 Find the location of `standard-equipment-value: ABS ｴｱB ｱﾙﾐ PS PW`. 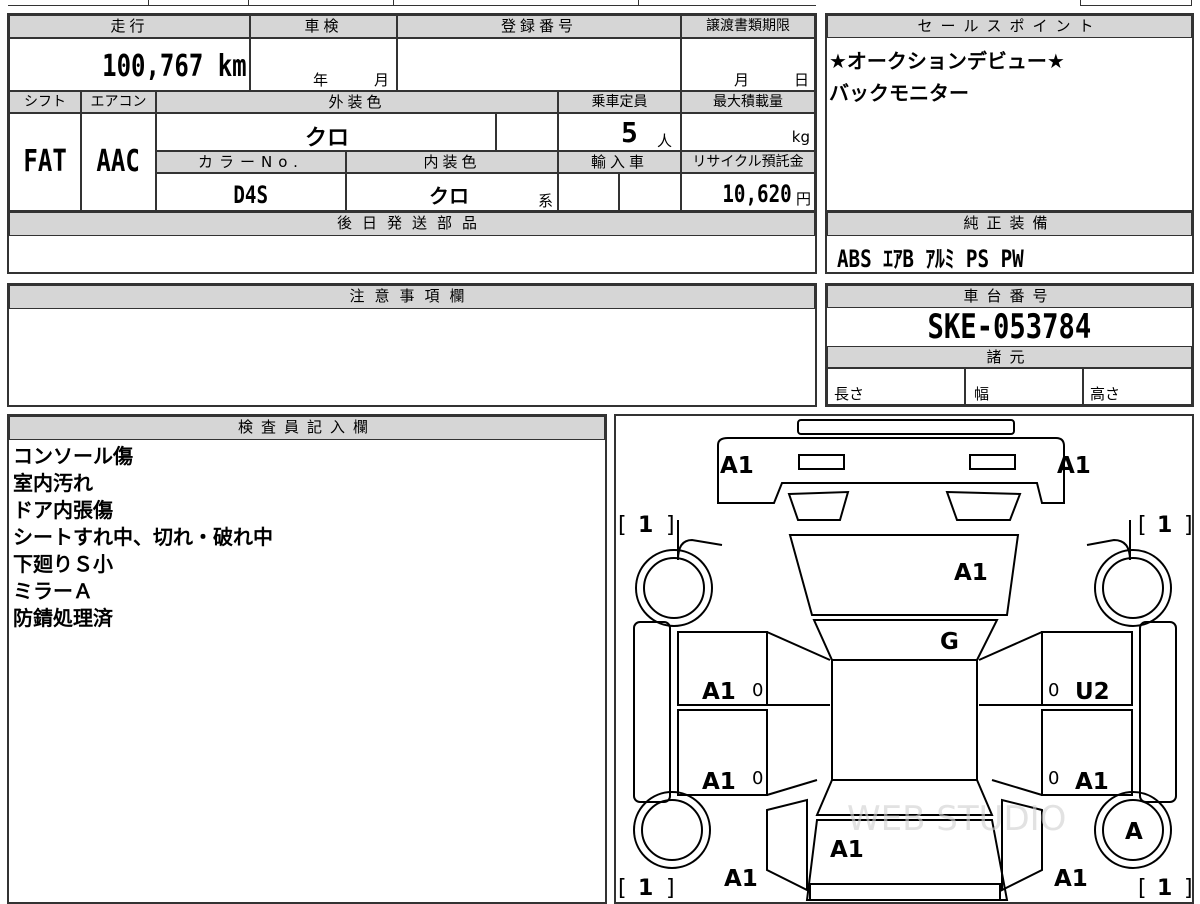

standard-equipment-value: ABS ｴｱB ｱﾙﾐ PS PW is located at coordinates (930, 259).